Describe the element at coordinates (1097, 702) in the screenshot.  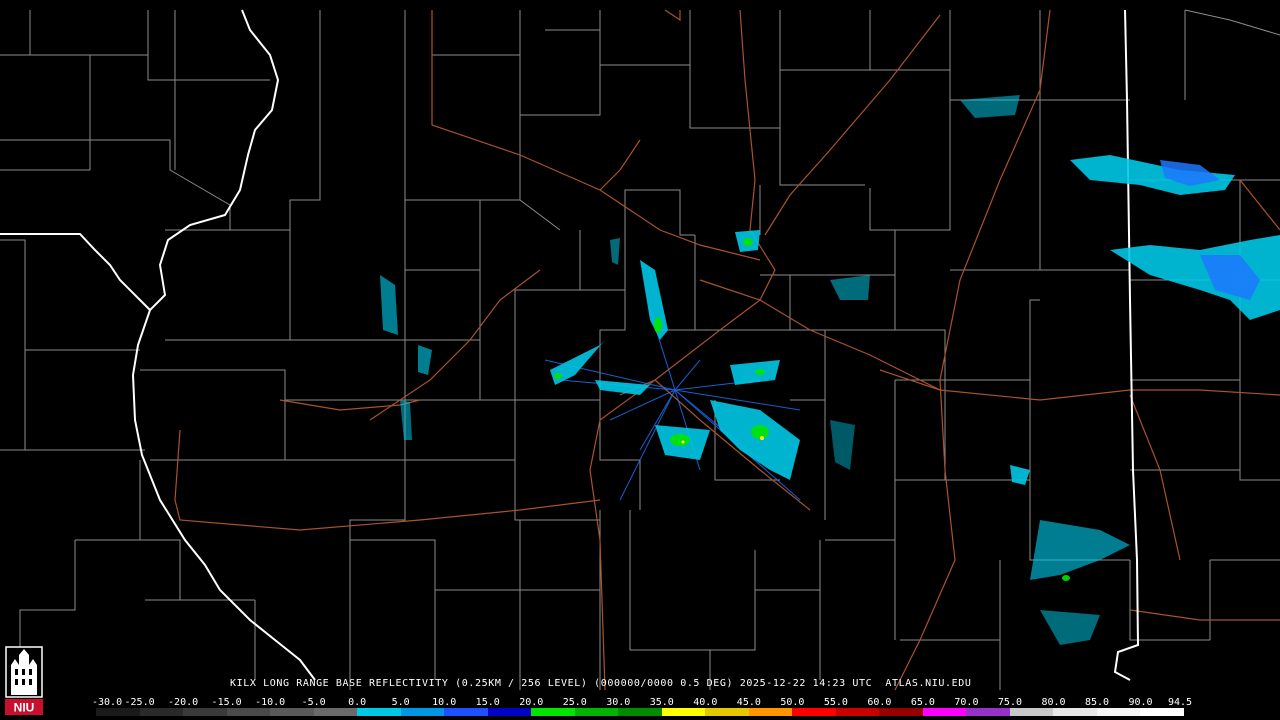
I see `colorbar-tick-label: 85.0` at that location.